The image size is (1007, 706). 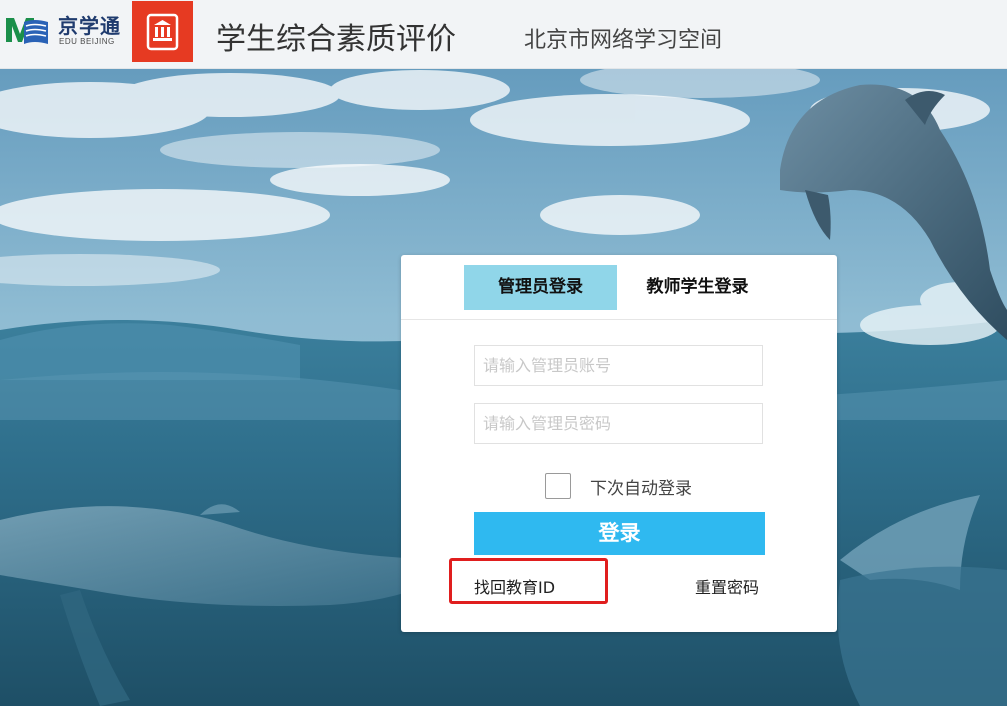 What do you see at coordinates (540, 287) in the screenshot?
I see `tab-admin-login: 管理员登录` at bounding box center [540, 287].